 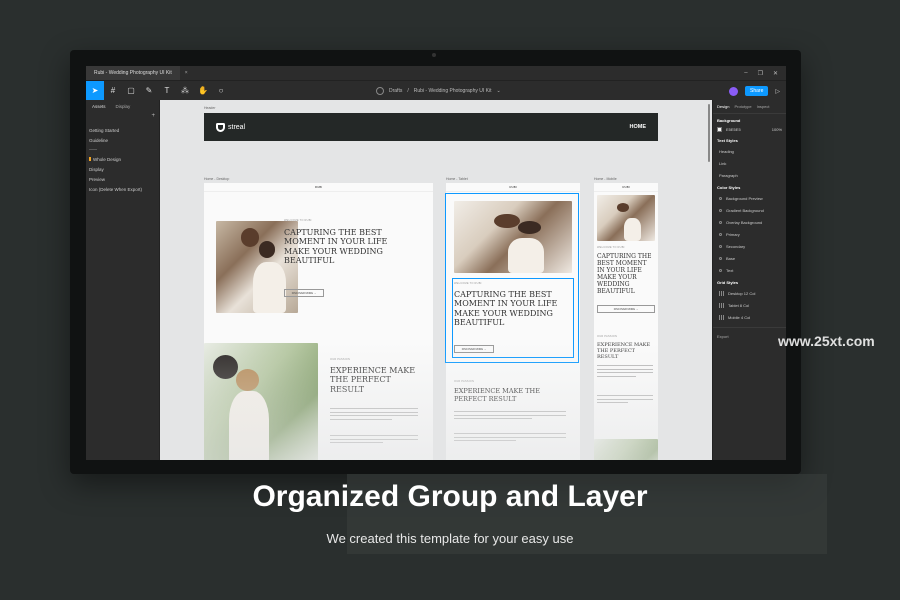 What do you see at coordinates (395, 91) in the screenshot?
I see `breadcrumb-location: Drafts` at bounding box center [395, 91].